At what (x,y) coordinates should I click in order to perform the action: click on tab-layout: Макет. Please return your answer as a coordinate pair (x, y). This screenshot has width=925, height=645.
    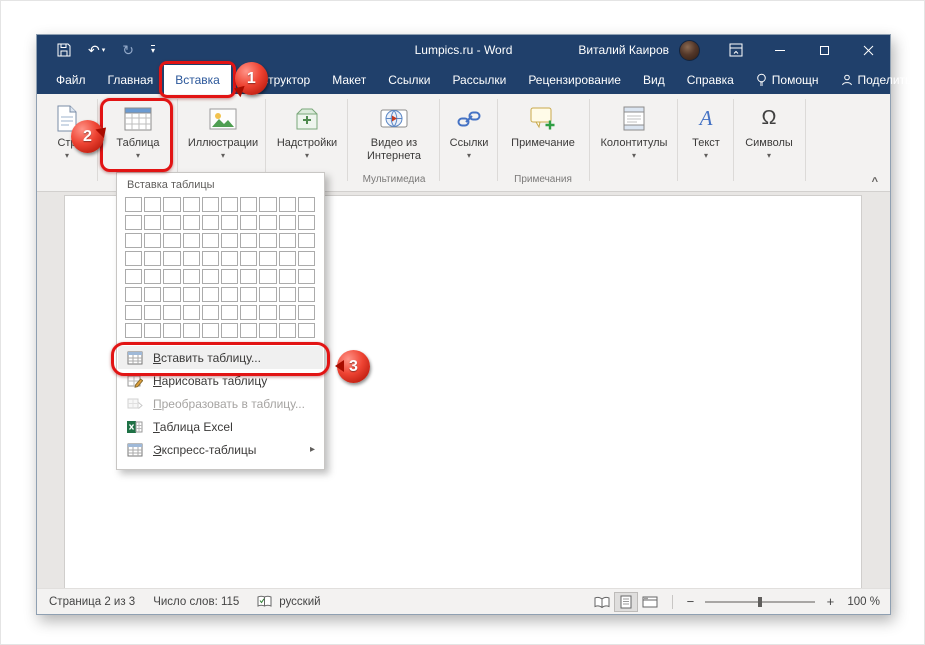
    Looking at the image, I should click on (349, 79).